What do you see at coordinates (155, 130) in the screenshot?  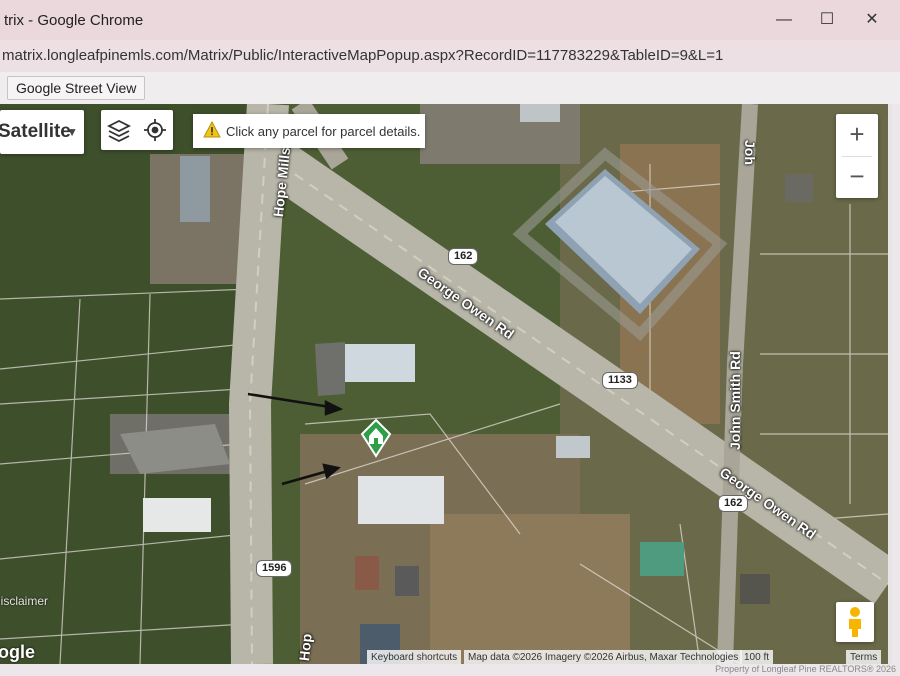 I see `locate-icon` at bounding box center [155, 130].